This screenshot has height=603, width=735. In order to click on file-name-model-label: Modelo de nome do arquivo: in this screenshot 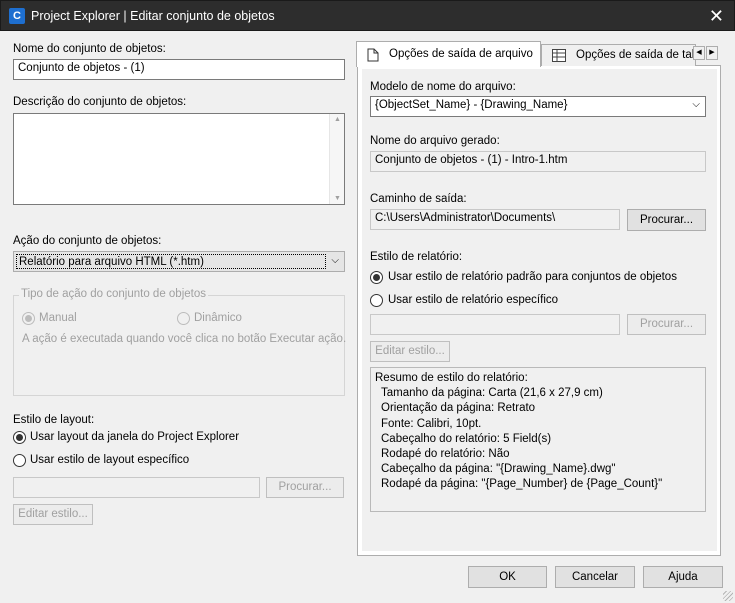, I will do `click(443, 87)`.